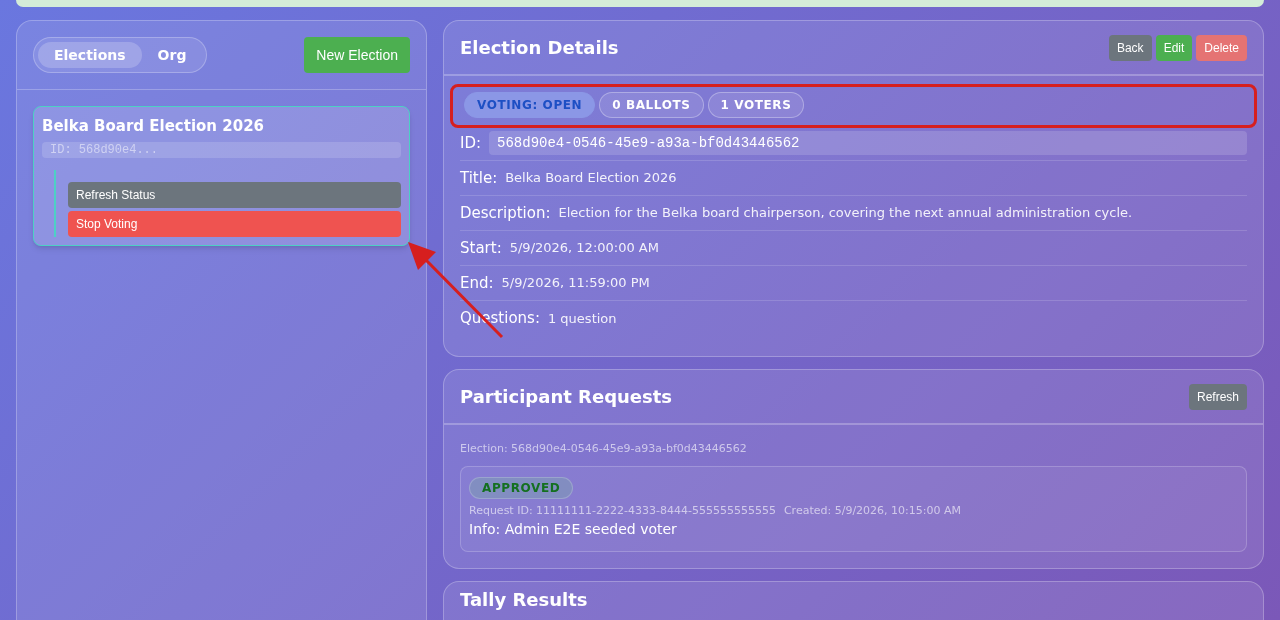 The width and height of the screenshot is (1280, 620). What do you see at coordinates (1221, 47) in the screenshot?
I see `toolbar-button: Delete` at bounding box center [1221, 47].